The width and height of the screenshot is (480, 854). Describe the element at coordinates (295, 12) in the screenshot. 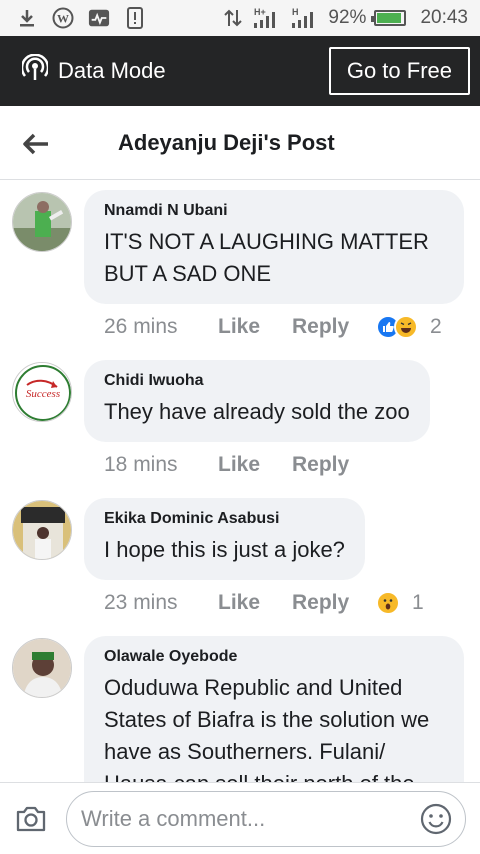

I see `network-label-2: H` at that location.